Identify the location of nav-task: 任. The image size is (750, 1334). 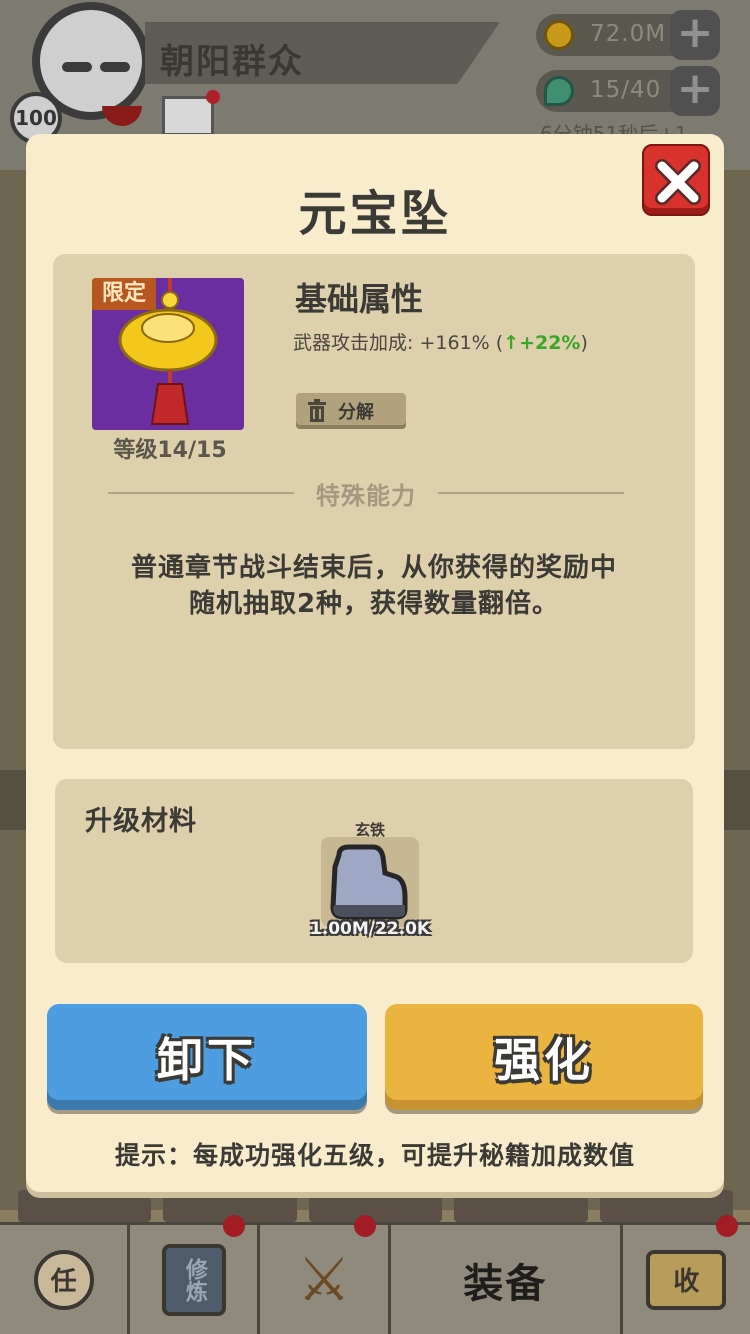
(65, 1279).